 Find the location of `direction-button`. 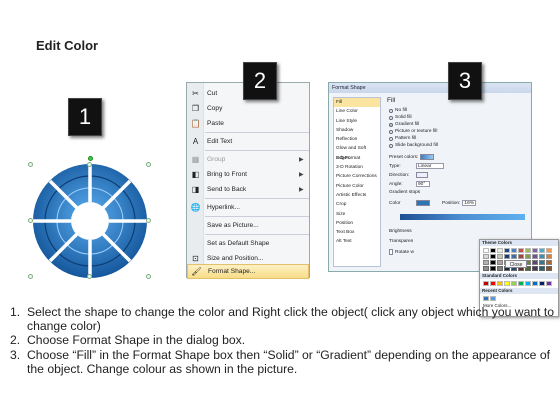

direction-button is located at coordinates (422, 175).